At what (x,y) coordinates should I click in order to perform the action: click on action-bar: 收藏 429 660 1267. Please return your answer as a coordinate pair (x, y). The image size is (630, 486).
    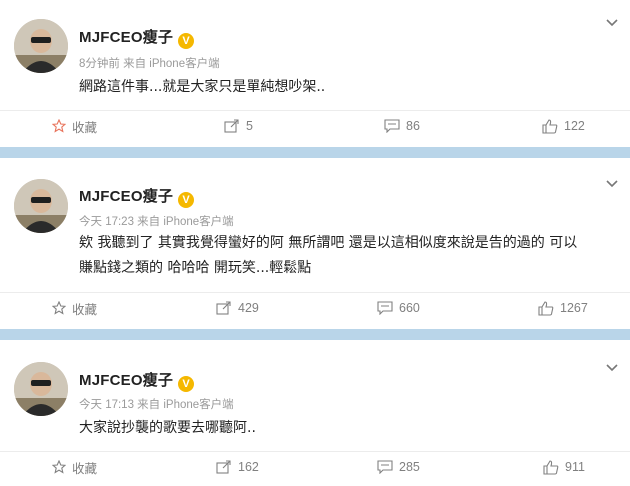
    Looking at the image, I should click on (315, 308).